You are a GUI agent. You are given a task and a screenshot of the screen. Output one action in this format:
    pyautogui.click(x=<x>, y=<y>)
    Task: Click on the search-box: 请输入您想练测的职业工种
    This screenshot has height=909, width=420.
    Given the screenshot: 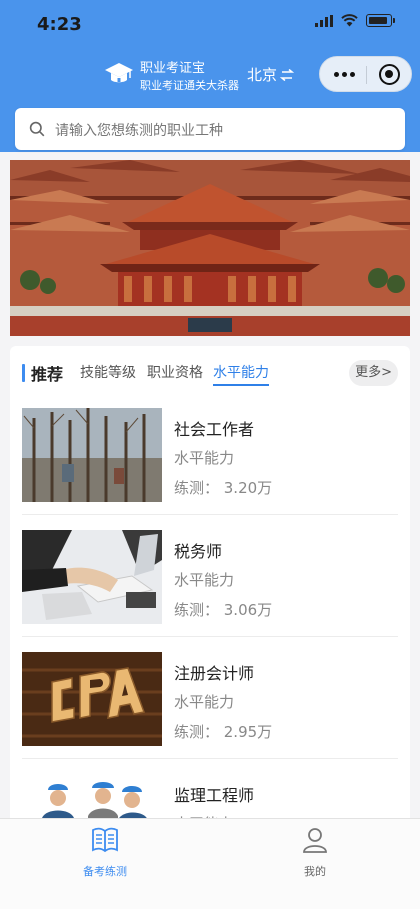 What is the action you would take?
    pyautogui.click(x=210, y=129)
    